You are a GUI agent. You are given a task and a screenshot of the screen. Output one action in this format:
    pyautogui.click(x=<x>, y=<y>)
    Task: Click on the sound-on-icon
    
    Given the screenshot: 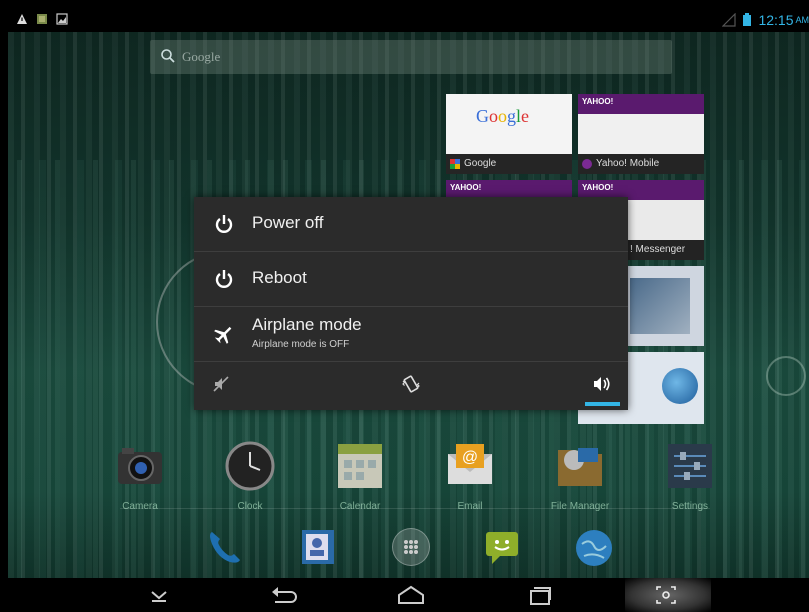 What is the action you would take?
    pyautogui.click(x=602, y=384)
    